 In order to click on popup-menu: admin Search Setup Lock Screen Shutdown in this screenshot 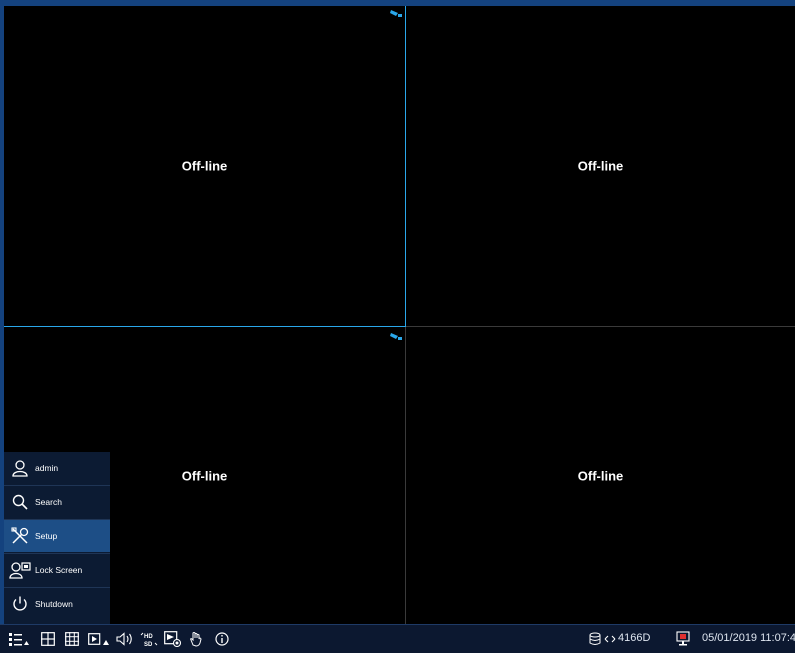, I will do `click(57, 538)`.